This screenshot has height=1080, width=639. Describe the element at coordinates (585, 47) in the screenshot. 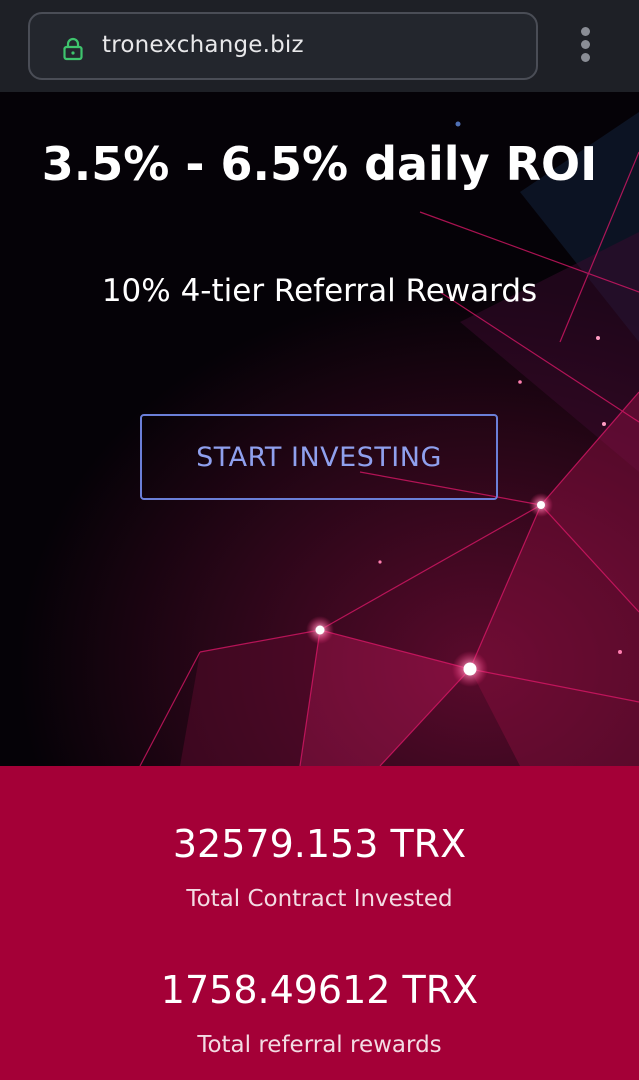

I see `more-vert-icon` at that location.